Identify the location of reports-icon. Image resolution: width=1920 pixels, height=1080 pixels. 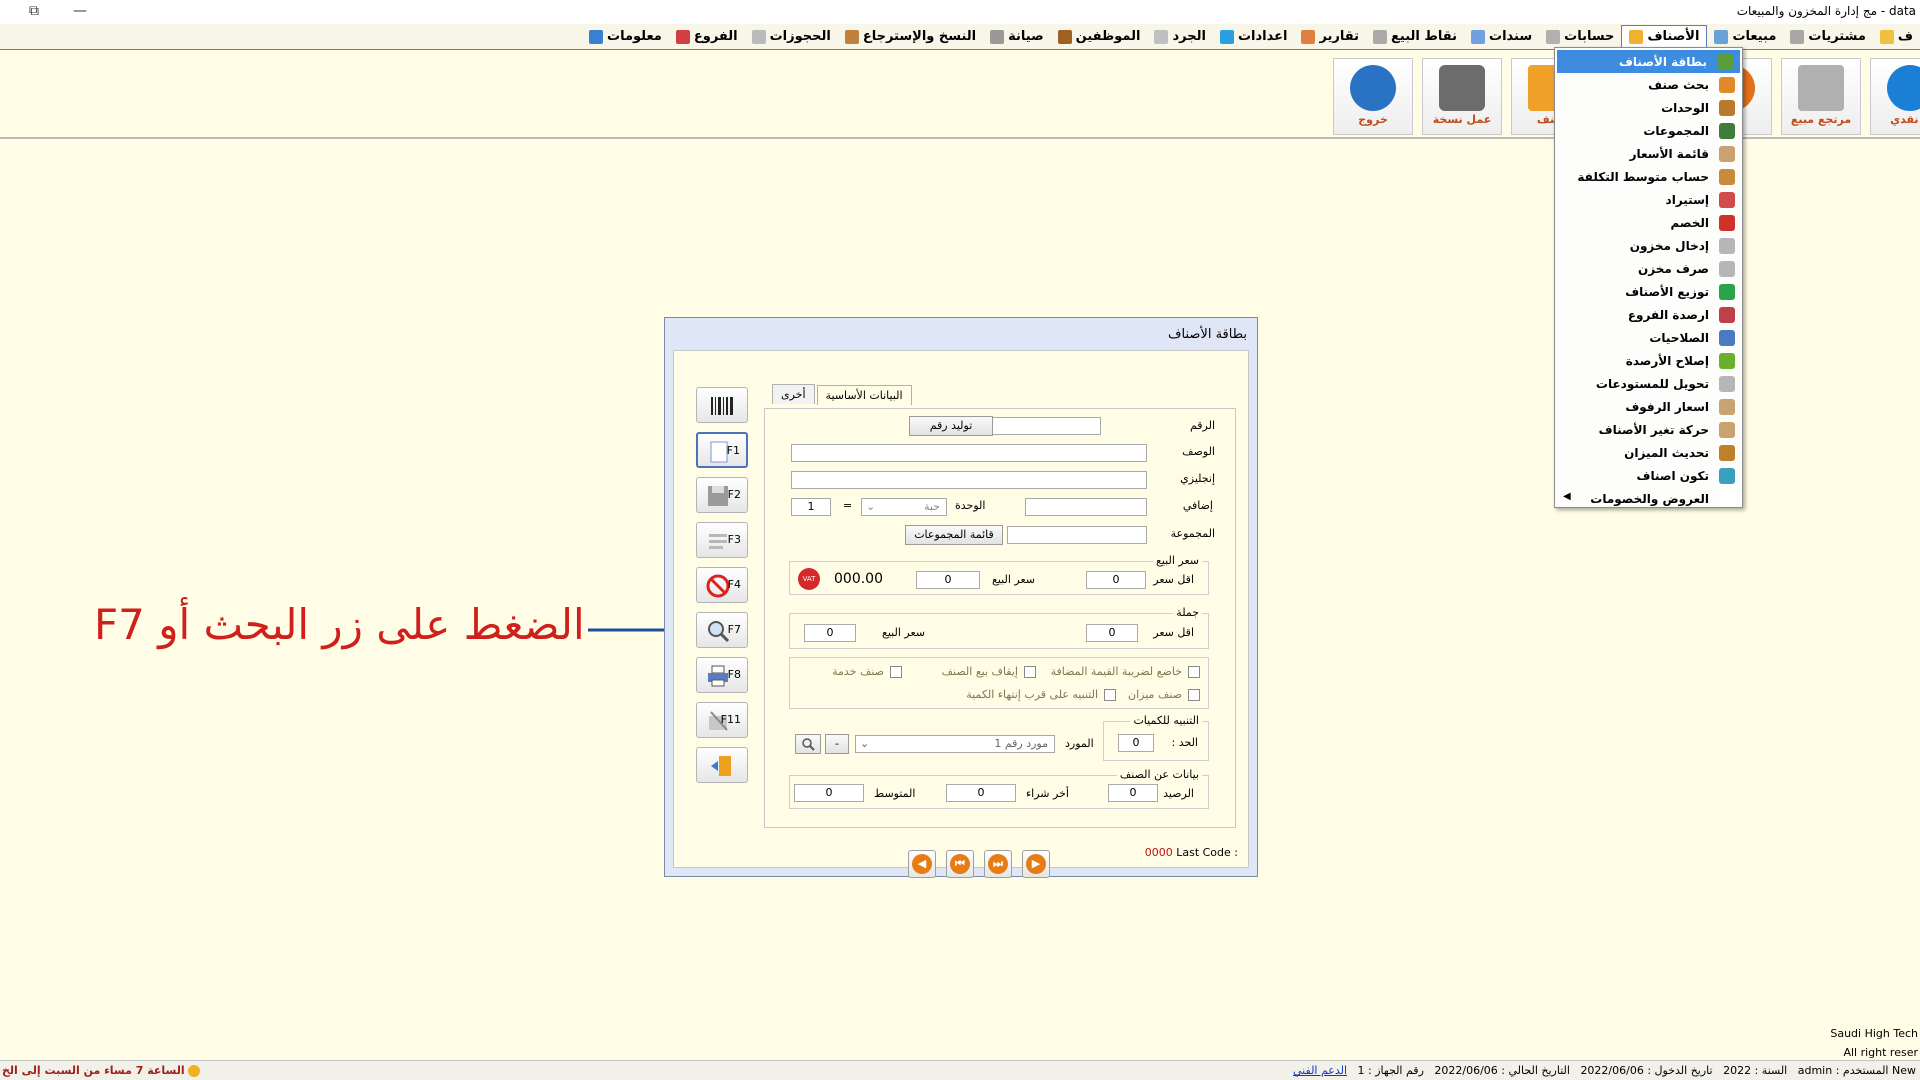
(1308, 36).